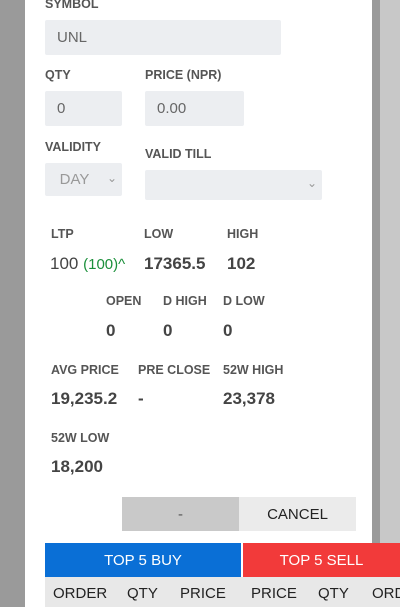 The height and width of the screenshot is (607, 400). What do you see at coordinates (159, 234) in the screenshot?
I see `low-label: LOW` at bounding box center [159, 234].